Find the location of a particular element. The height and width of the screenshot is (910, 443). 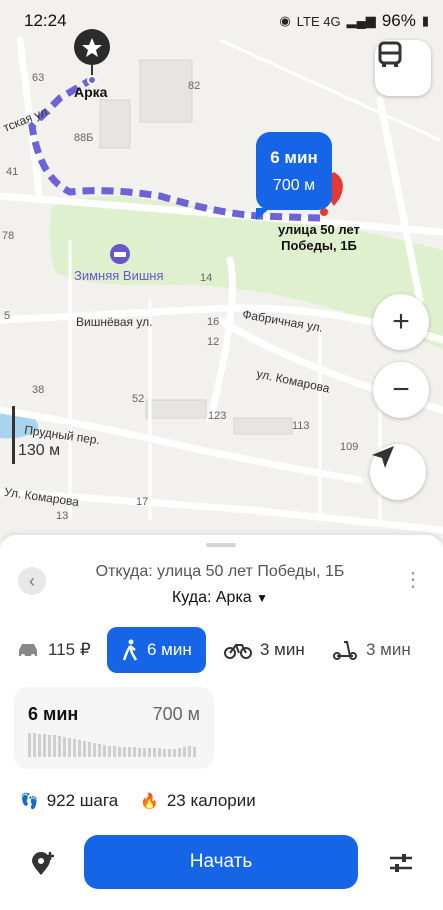

house-number: 78 is located at coordinates (8, 236).